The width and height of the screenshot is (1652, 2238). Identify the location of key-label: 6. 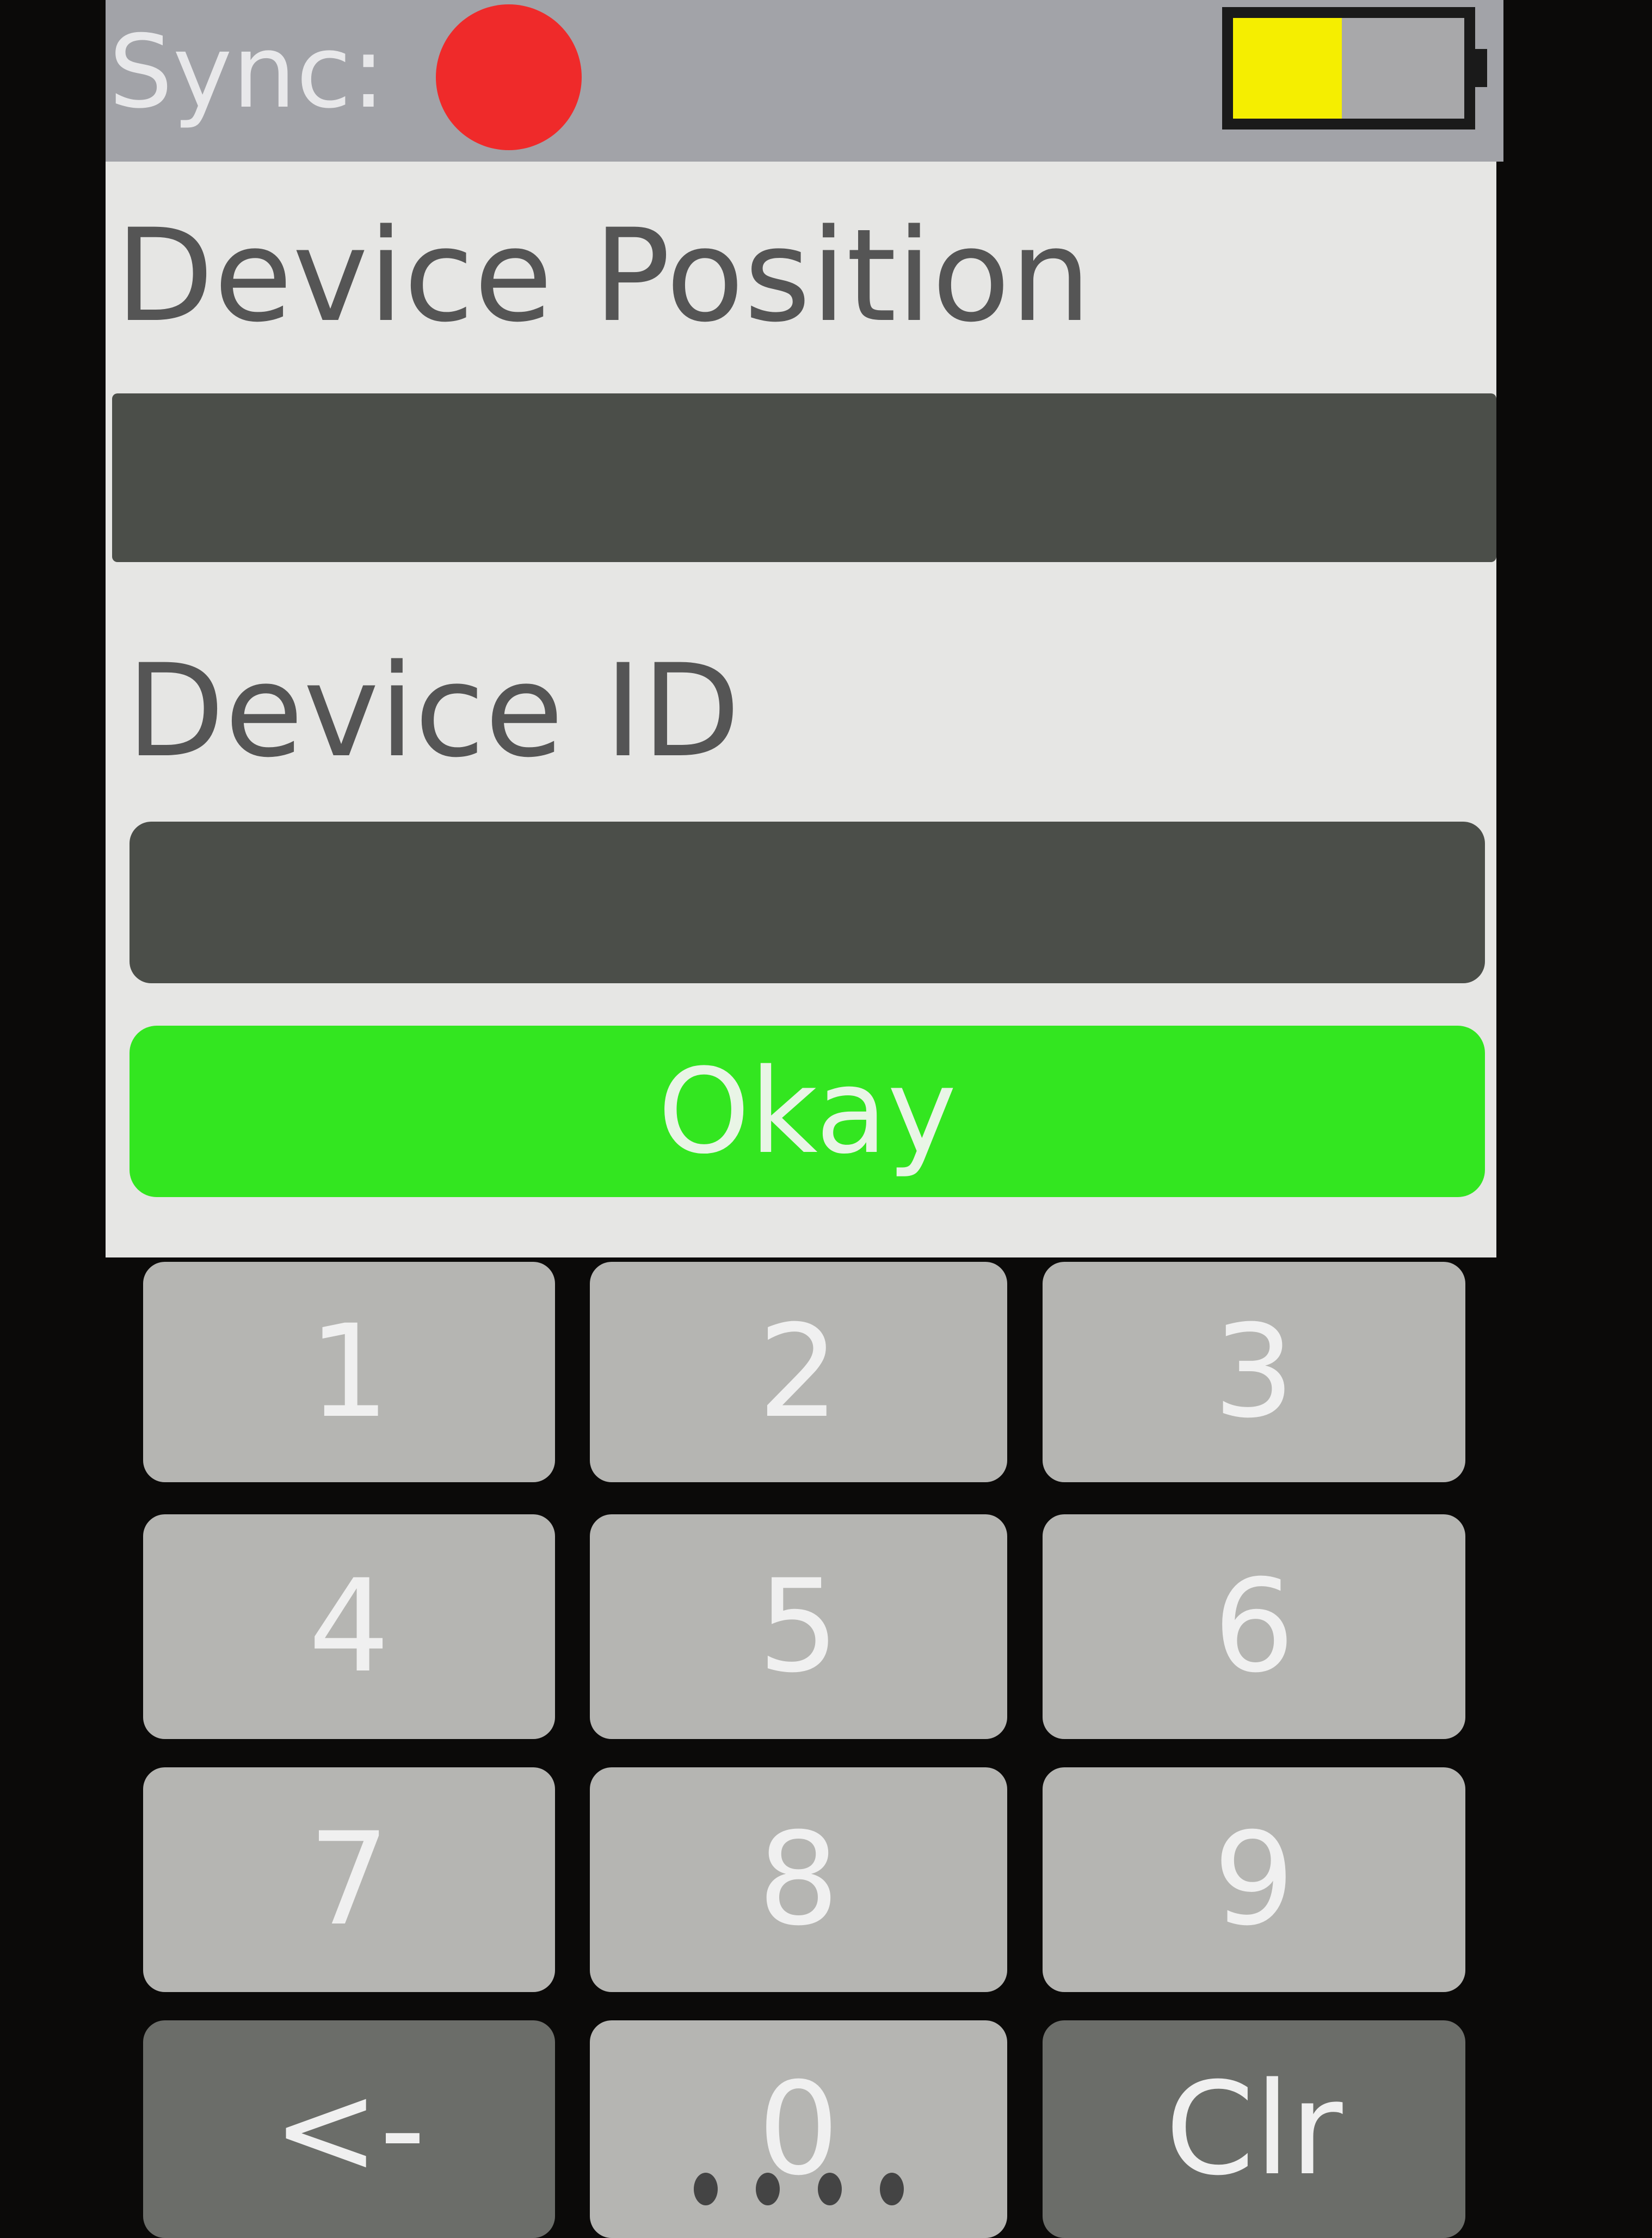
(1254, 1627).